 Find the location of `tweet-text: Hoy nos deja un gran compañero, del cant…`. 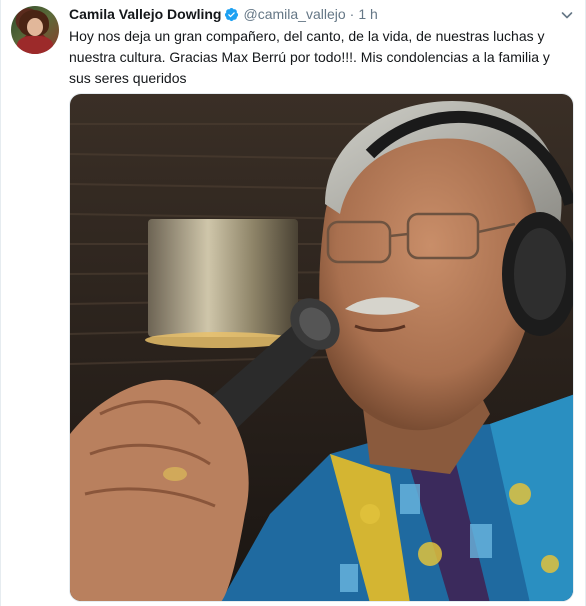

tweet-text: Hoy nos deja un gran compañero, del cant… is located at coordinates (309, 57).